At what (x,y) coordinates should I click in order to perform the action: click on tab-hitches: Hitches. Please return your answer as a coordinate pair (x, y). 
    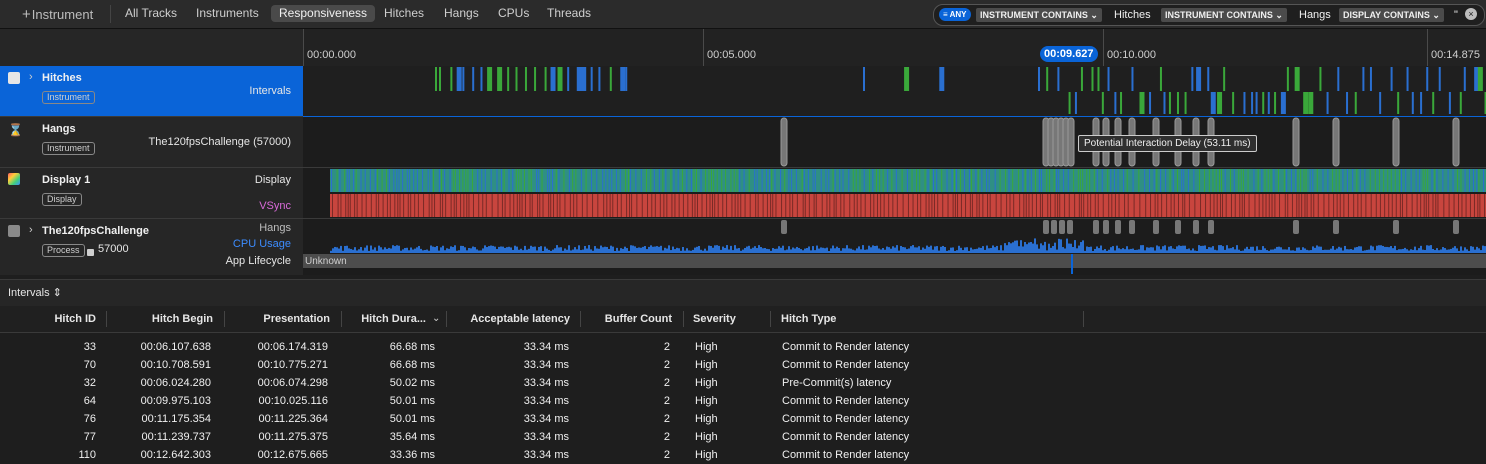
    Looking at the image, I should click on (404, 13).